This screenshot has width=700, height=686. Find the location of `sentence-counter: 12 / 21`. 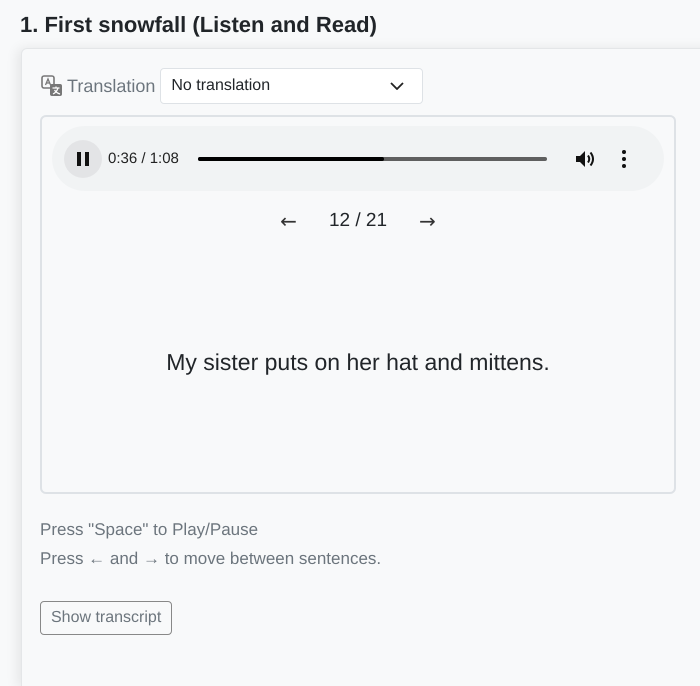

sentence-counter: 12 / 21 is located at coordinates (358, 221).